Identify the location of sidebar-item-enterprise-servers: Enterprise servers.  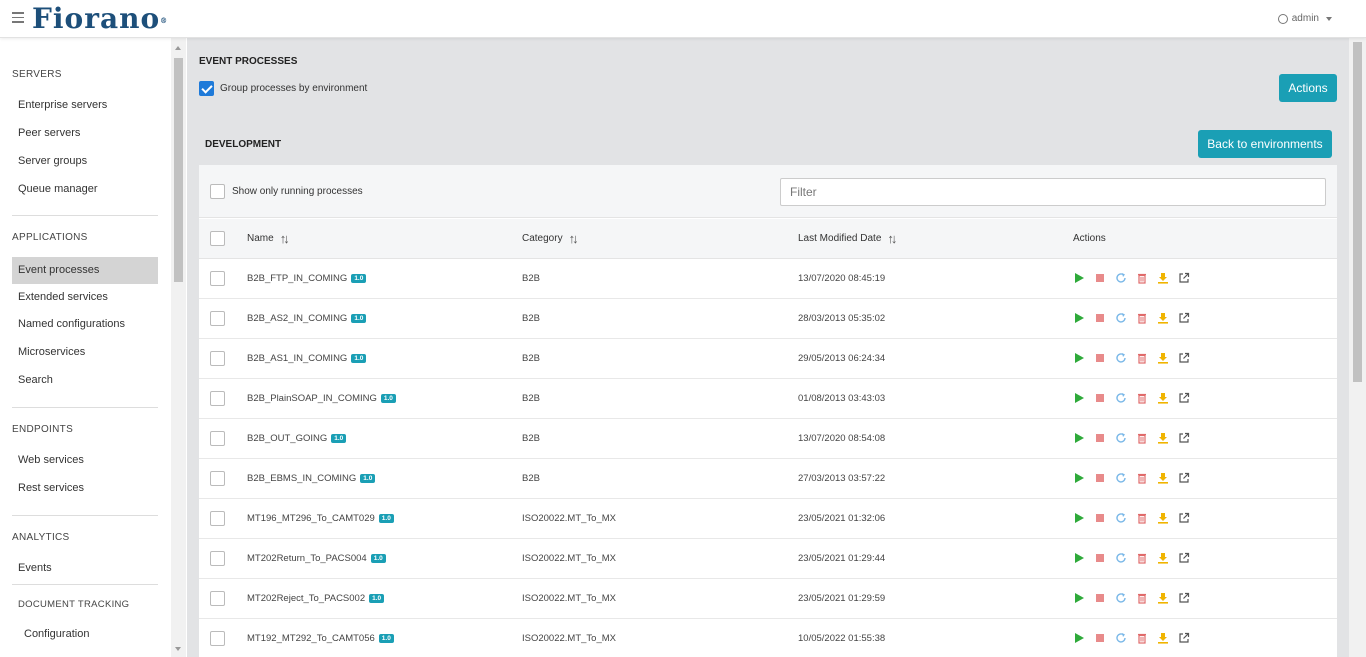
(85, 105).